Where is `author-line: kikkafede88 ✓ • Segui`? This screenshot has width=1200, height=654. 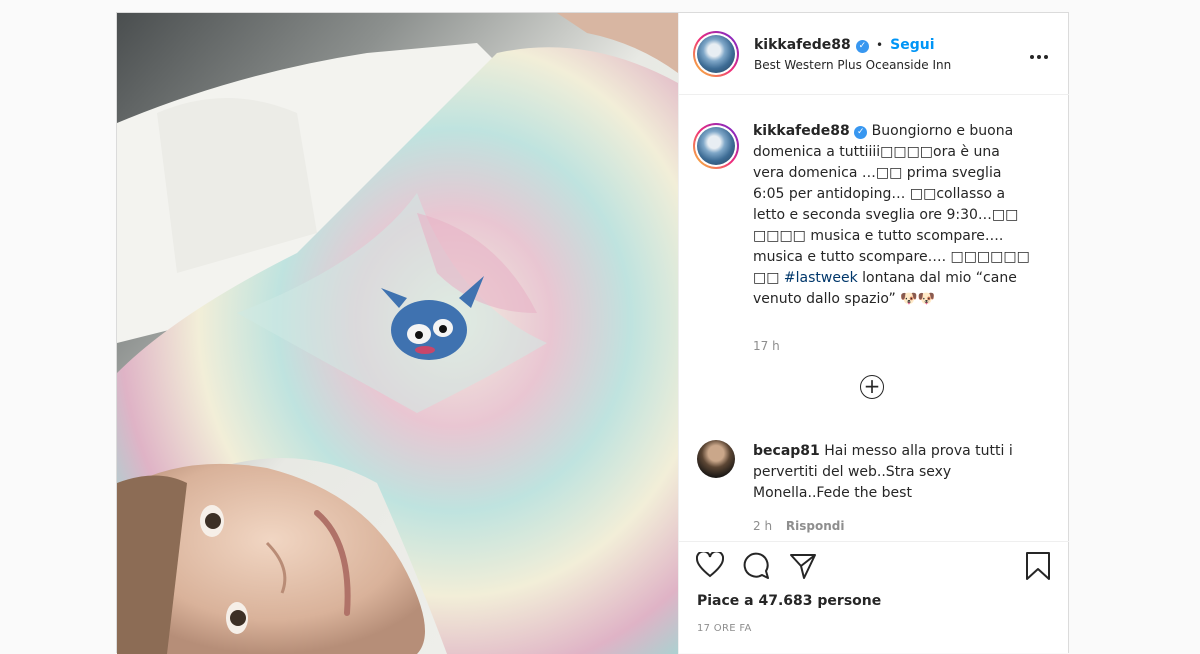 author-line: kikkafede88 ✓ • Segui is located at coordinates (844, 43).